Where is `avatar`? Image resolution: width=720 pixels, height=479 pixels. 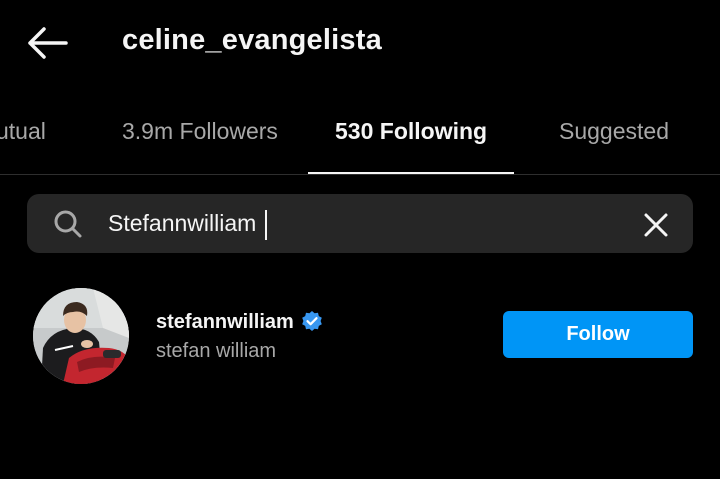 avatar is located at coordinates (81, 336).